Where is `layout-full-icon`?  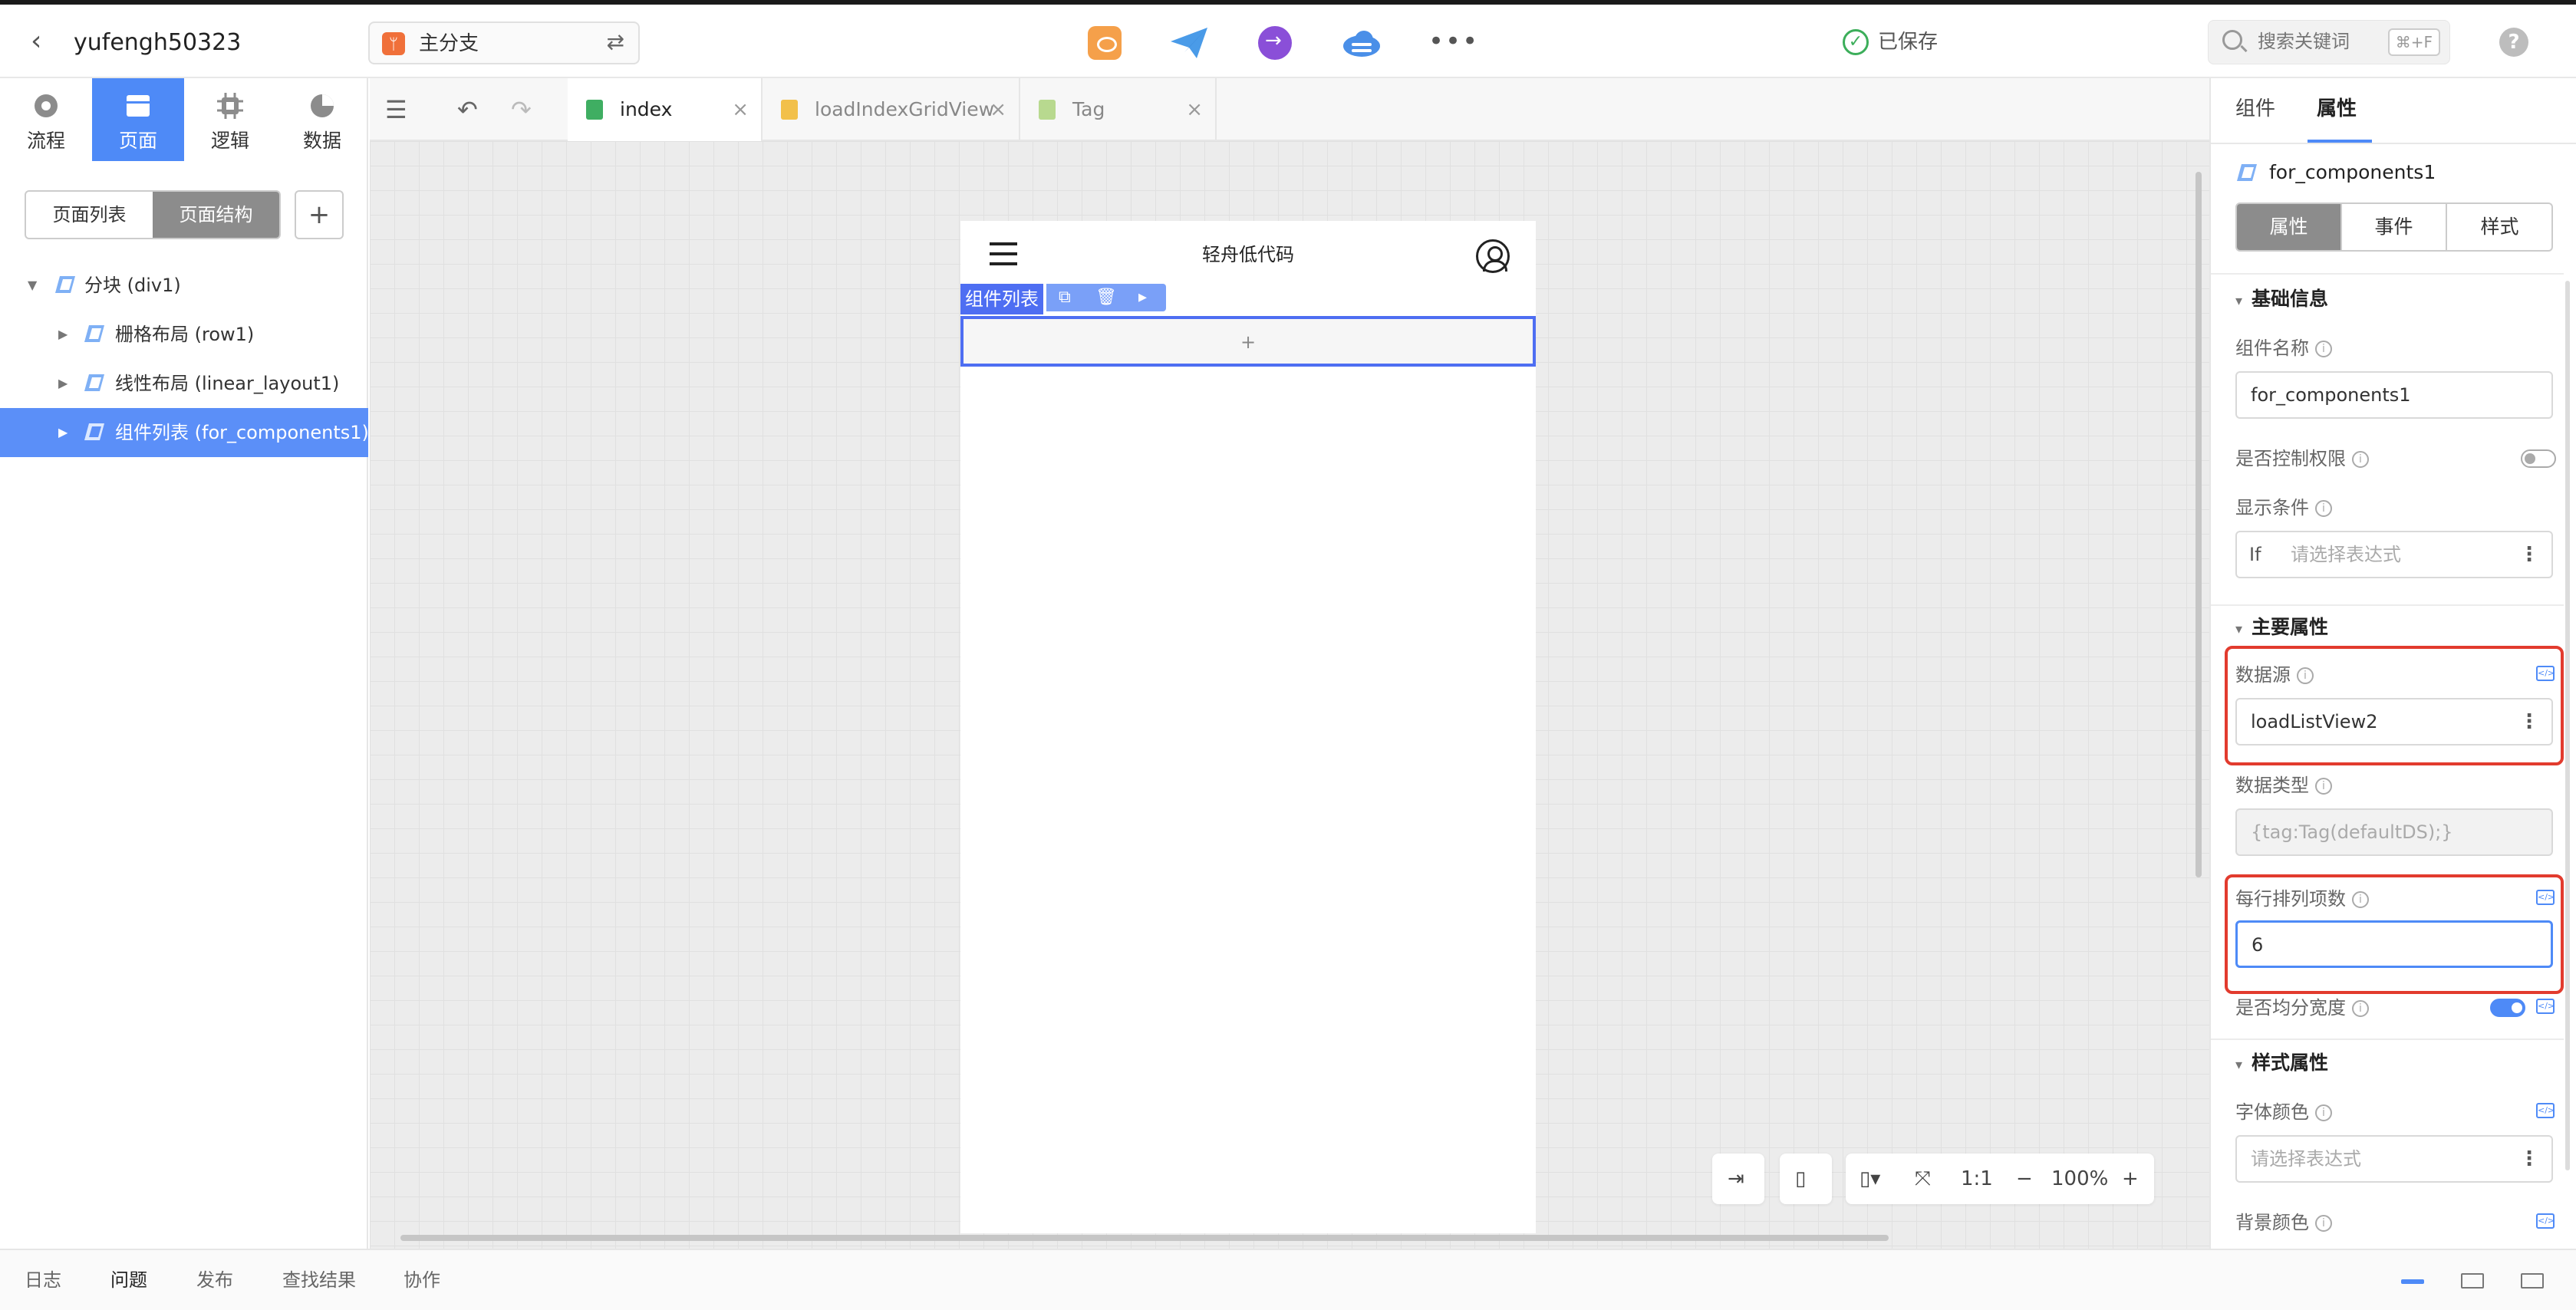
layout-full-icon is located at coordinates (2532, 1281).